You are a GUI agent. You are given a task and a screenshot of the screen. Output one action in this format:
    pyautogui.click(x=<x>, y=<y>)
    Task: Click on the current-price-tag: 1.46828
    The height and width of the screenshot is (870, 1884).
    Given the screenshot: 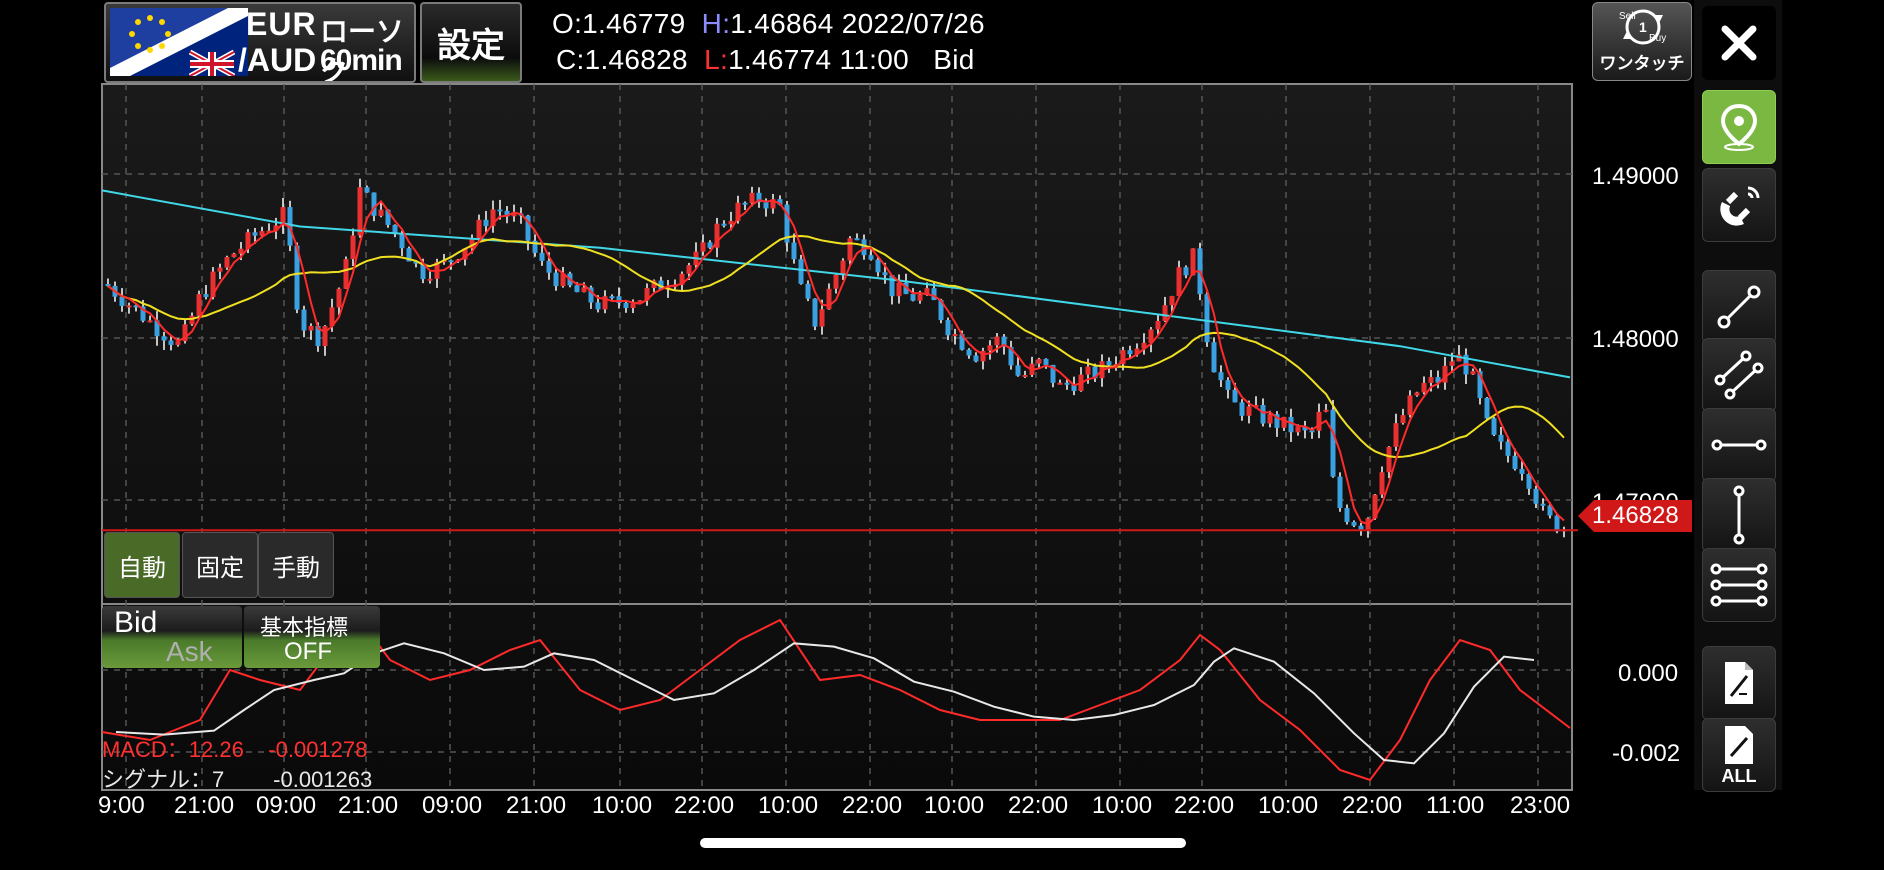 What is the action you would take?
    pyautogui.click(x=1635, y=516)
    